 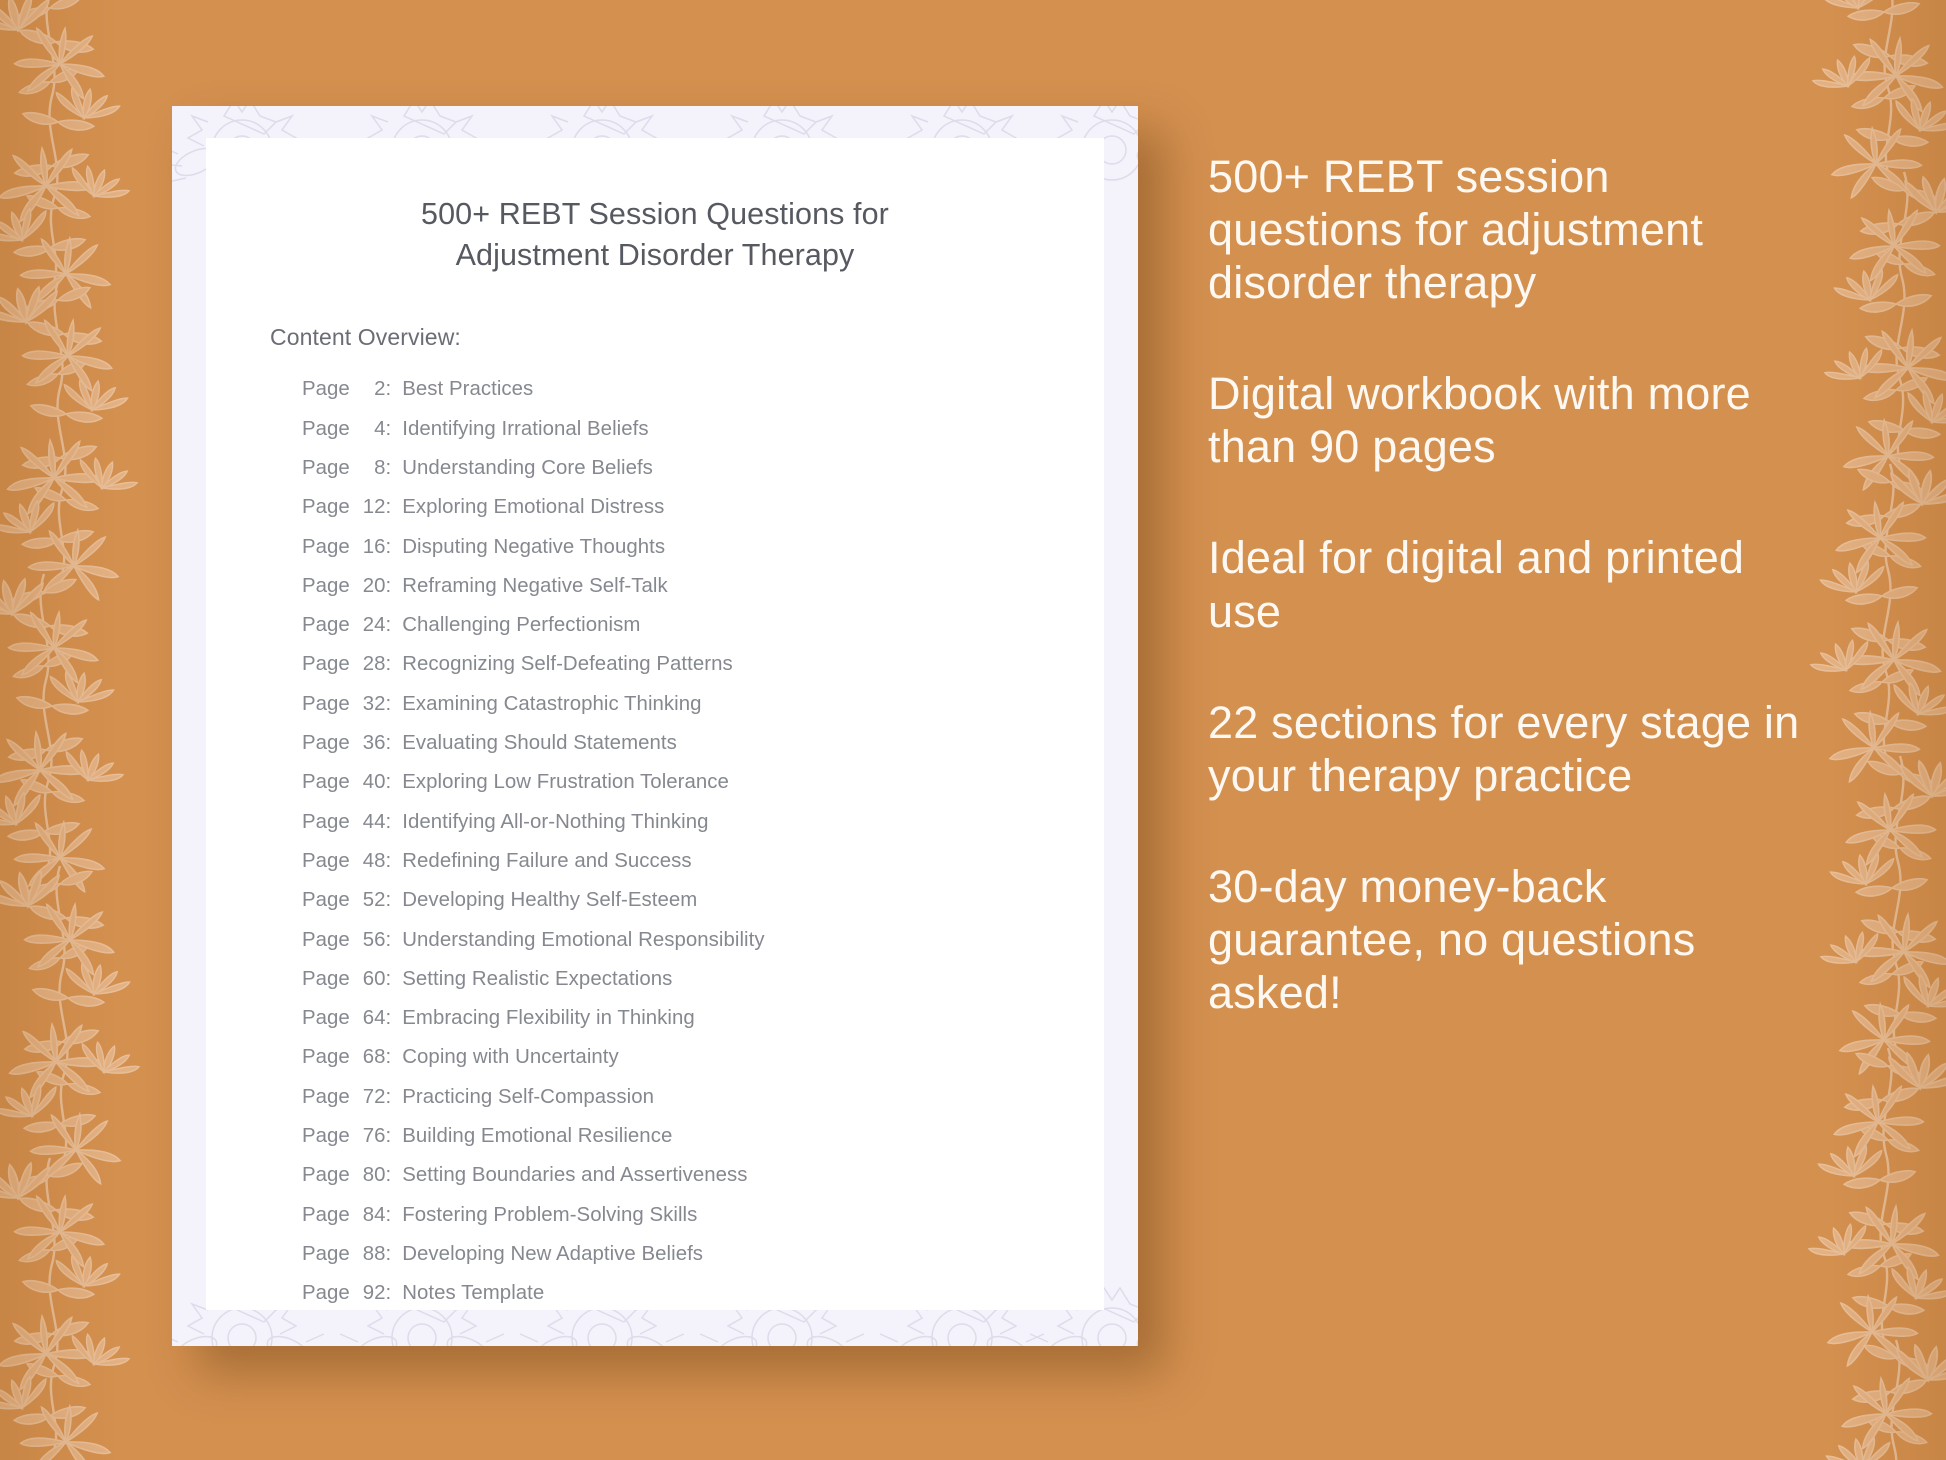 I want to click on toc-page-word: Page 32:, so click(x=352, y=704).